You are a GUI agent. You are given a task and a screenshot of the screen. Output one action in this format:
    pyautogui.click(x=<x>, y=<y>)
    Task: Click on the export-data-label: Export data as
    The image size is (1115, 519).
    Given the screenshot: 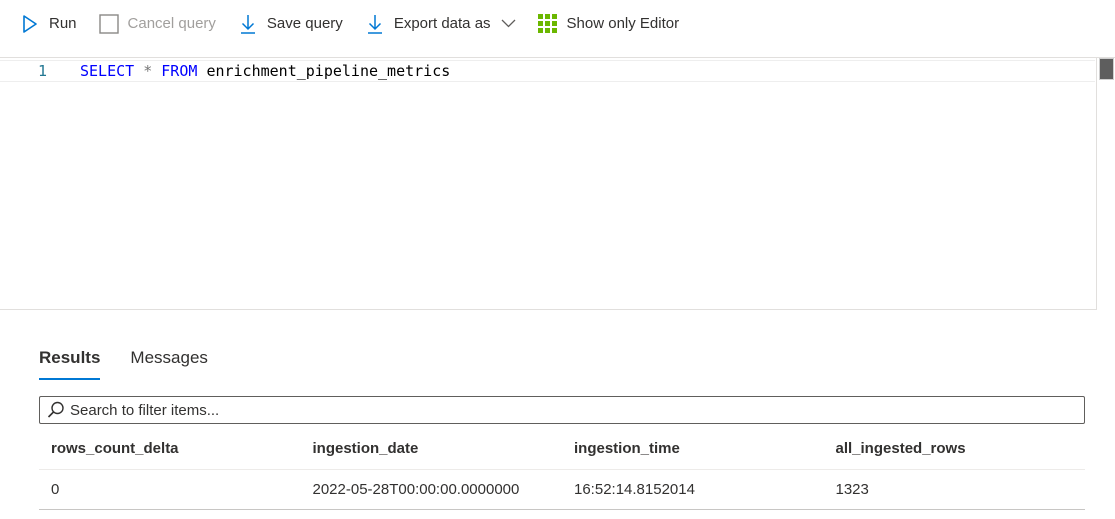 What is the action you would take?
    pyautogui.click(x=442, y=23)
    